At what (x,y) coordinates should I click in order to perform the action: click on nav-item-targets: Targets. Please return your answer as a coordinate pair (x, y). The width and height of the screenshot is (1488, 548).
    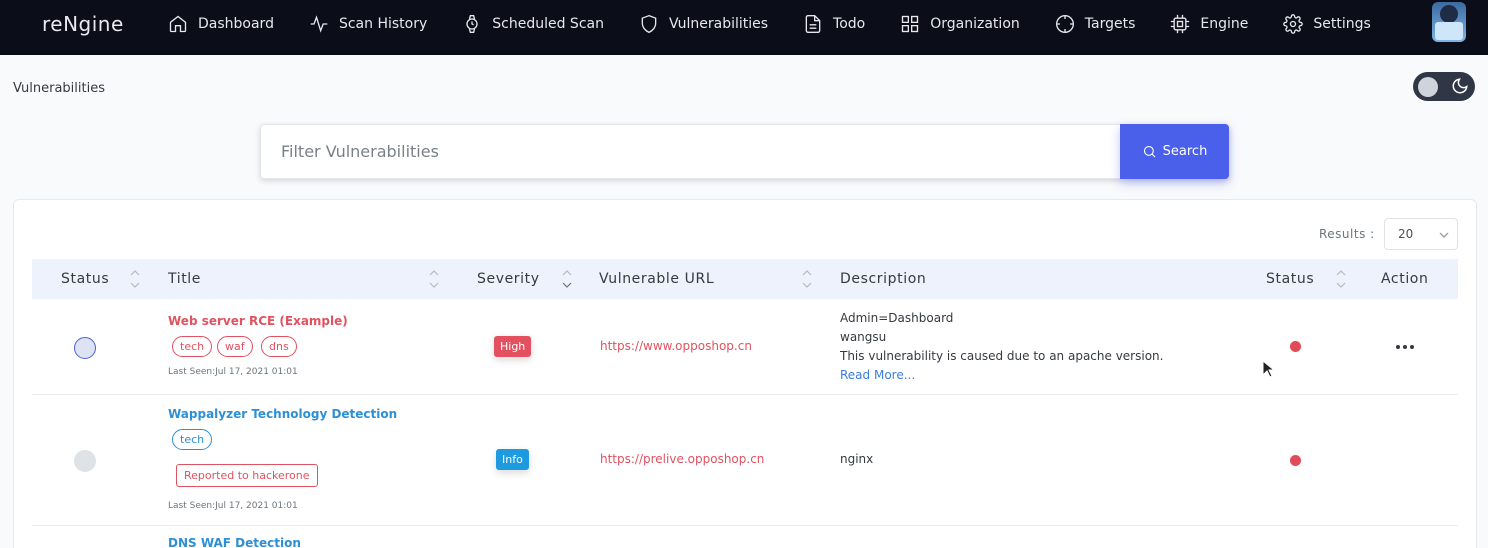
    Looking at the image, I should click on (1095, 24).